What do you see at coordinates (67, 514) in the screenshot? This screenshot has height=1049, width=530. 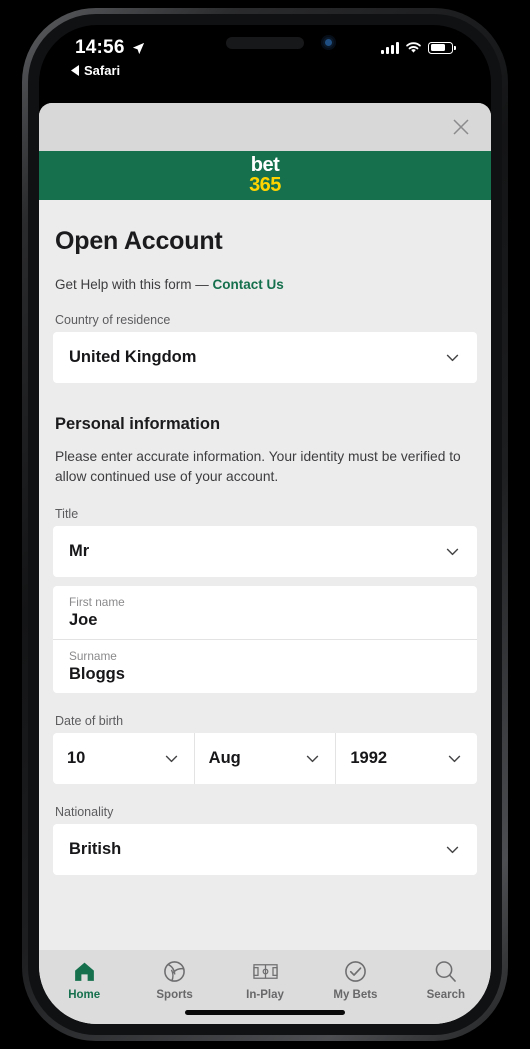 I see `title-label: Title` at bounding box center [67, 514].